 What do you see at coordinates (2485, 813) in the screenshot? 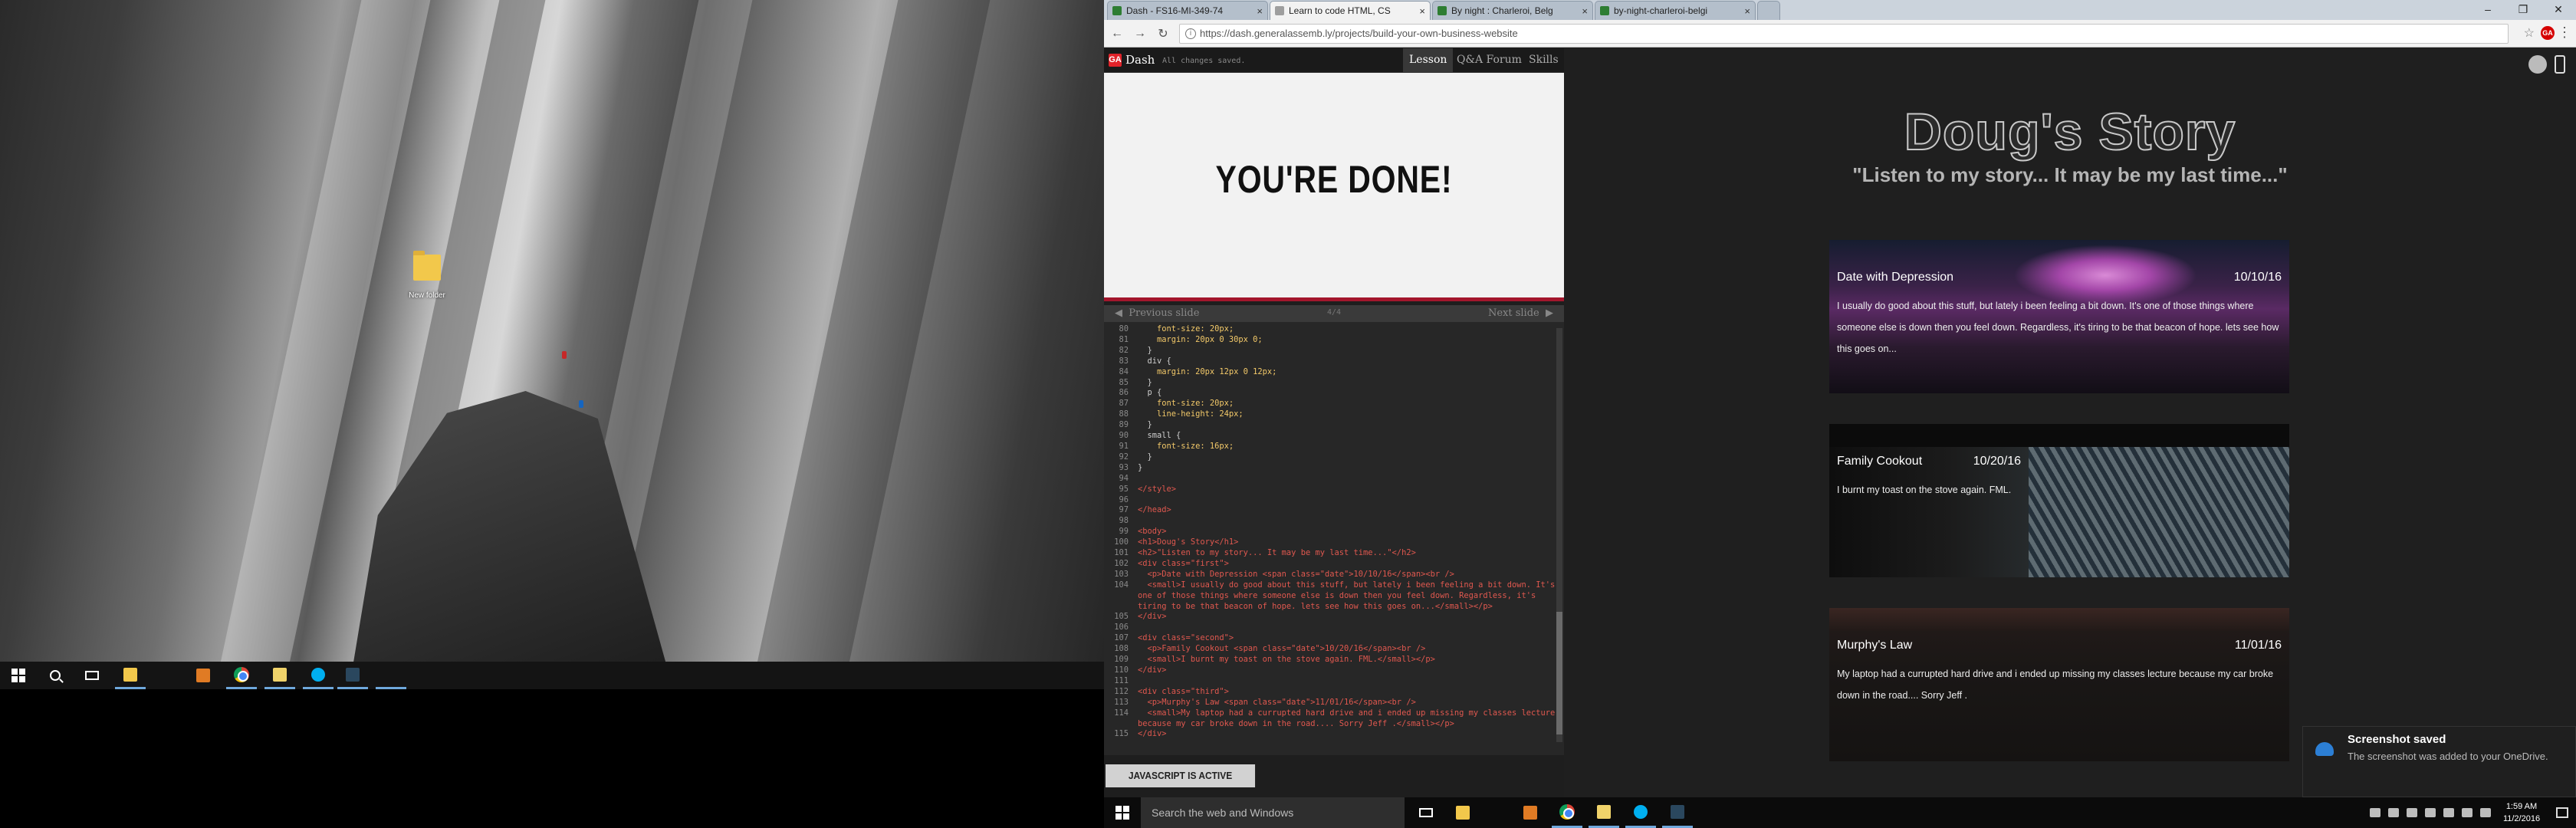
I see `keyboard-icon` at bounding box center [2485, 813].